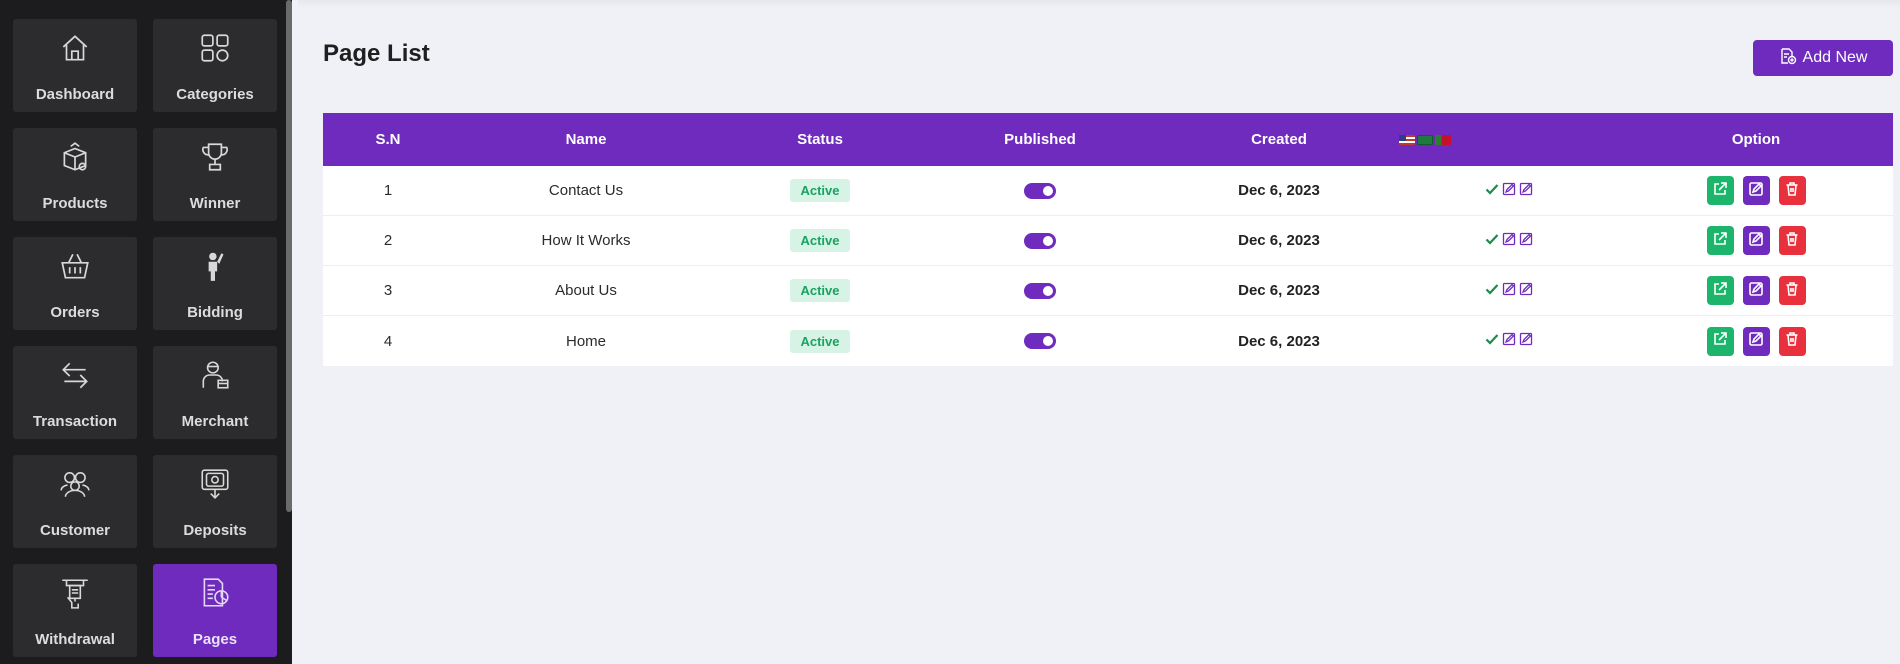  What do you see at coordinates (585, 341) in the screenshot?
I see `cell-name: Home` at bounding box center [585, 341].